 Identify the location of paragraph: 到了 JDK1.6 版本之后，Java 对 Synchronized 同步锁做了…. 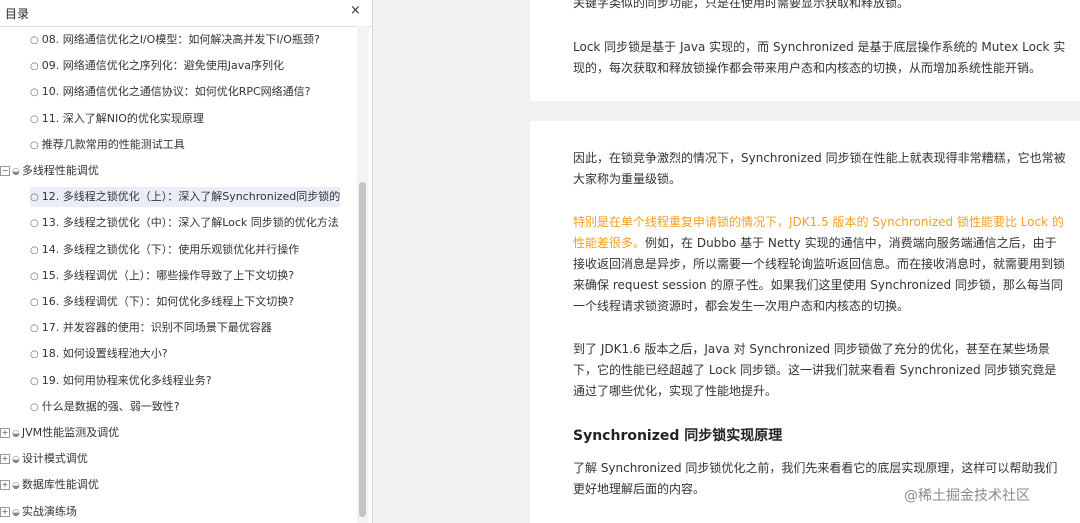
(815, 370).